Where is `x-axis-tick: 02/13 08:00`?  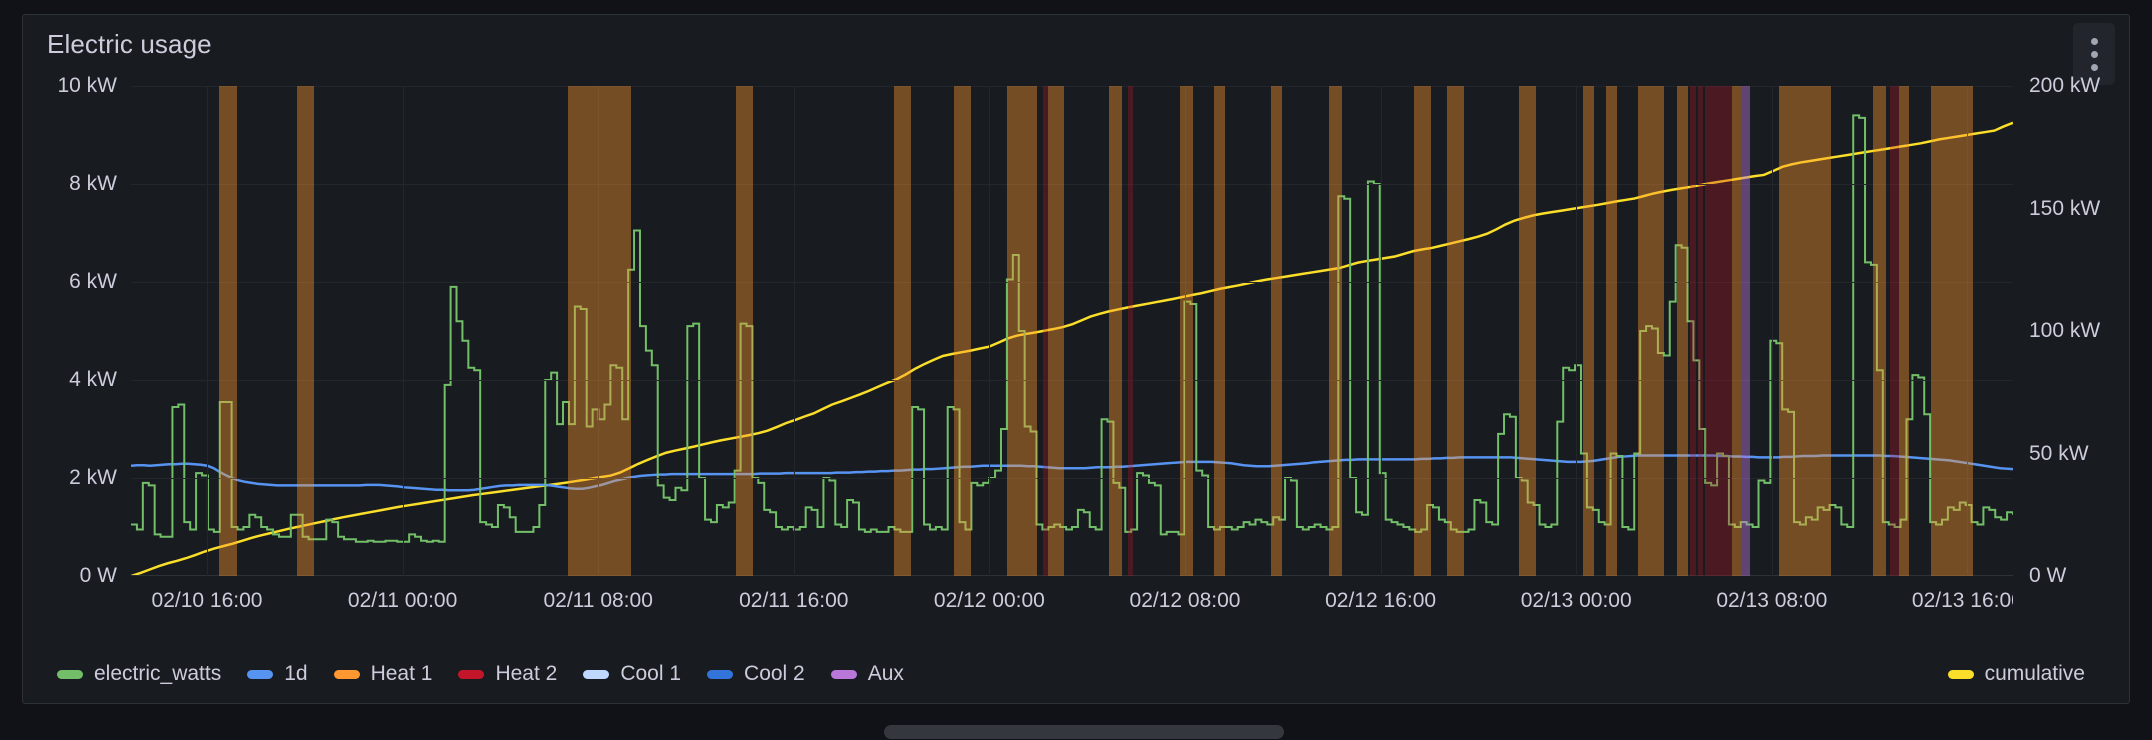 x-axis-tick: 02/13 08:00 is located at coordinates (1772, 600).